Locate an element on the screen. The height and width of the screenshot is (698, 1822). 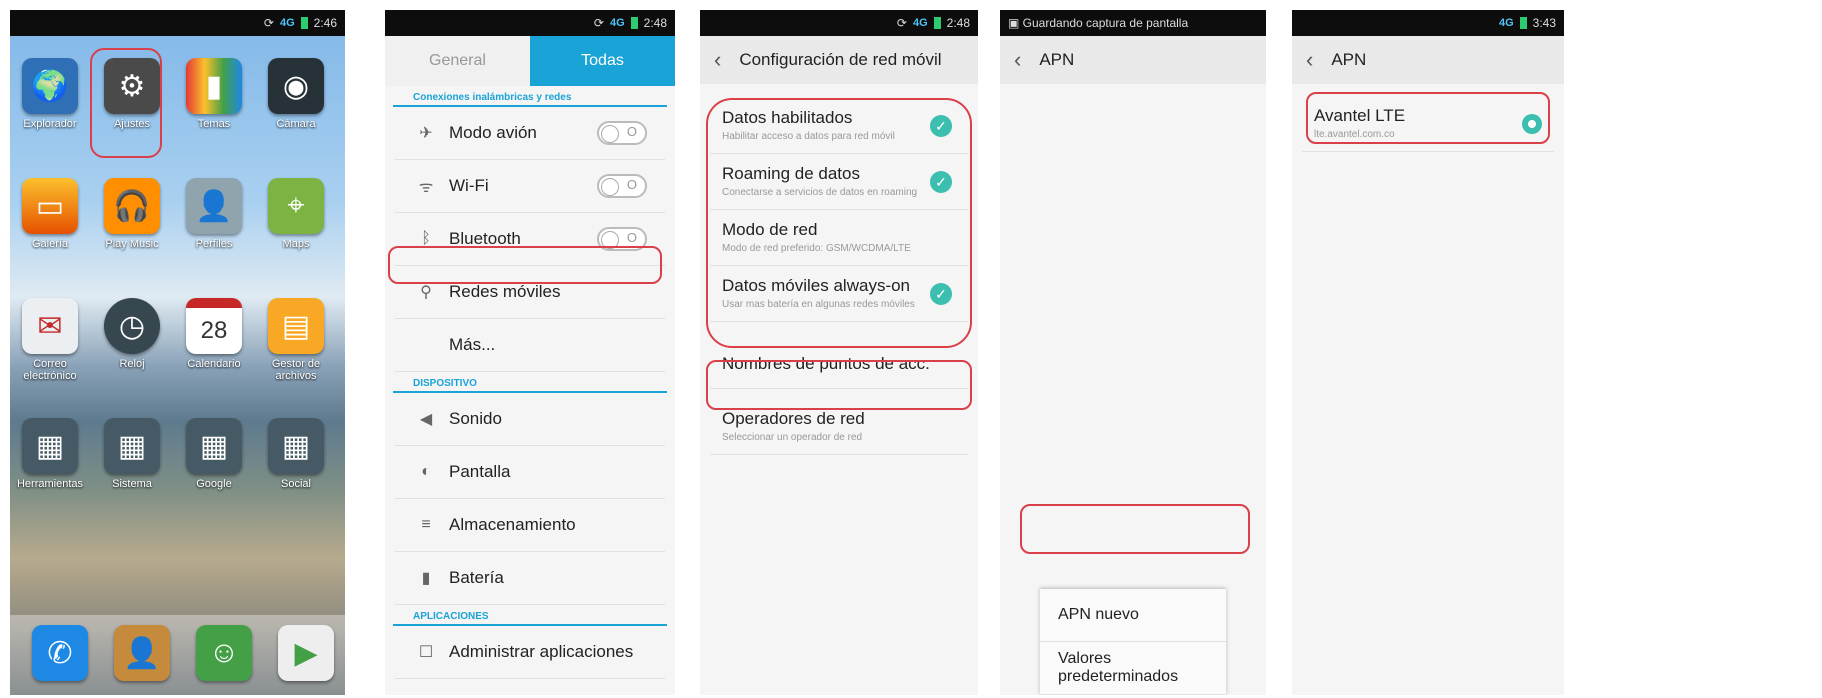
app-maps: ⌖ Maps is located at coordinates (296, 214).